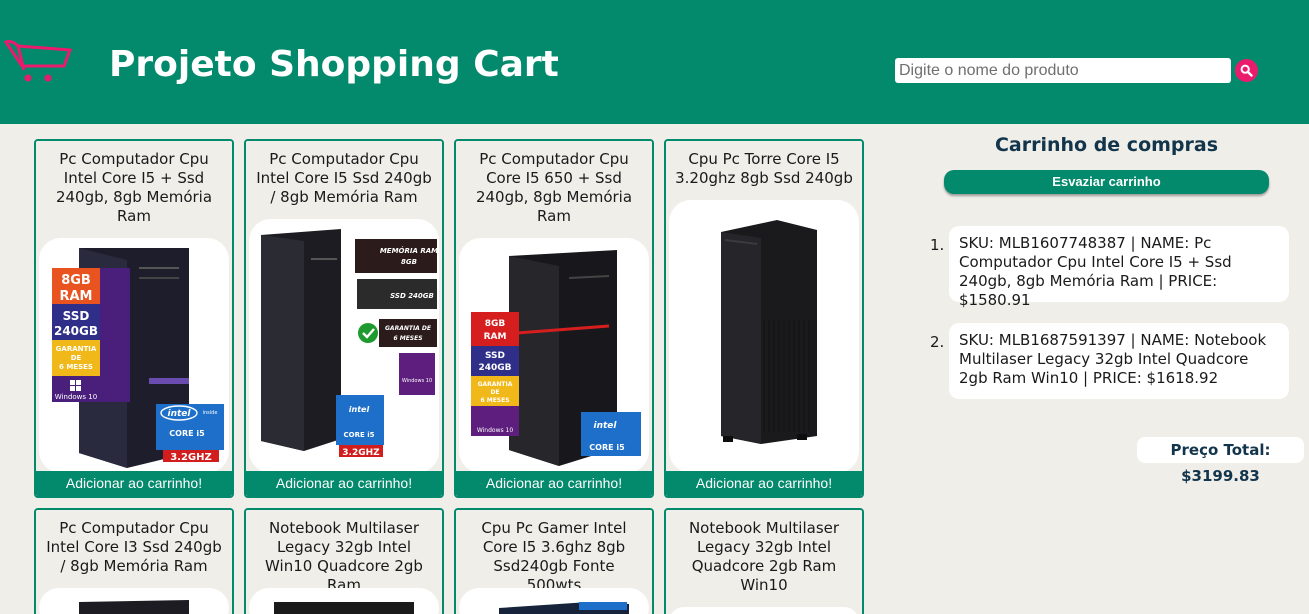 This screenshot has width=1309, height=614. I want to click on page-title: Projeto Shopping Cart, so click(334, 64).